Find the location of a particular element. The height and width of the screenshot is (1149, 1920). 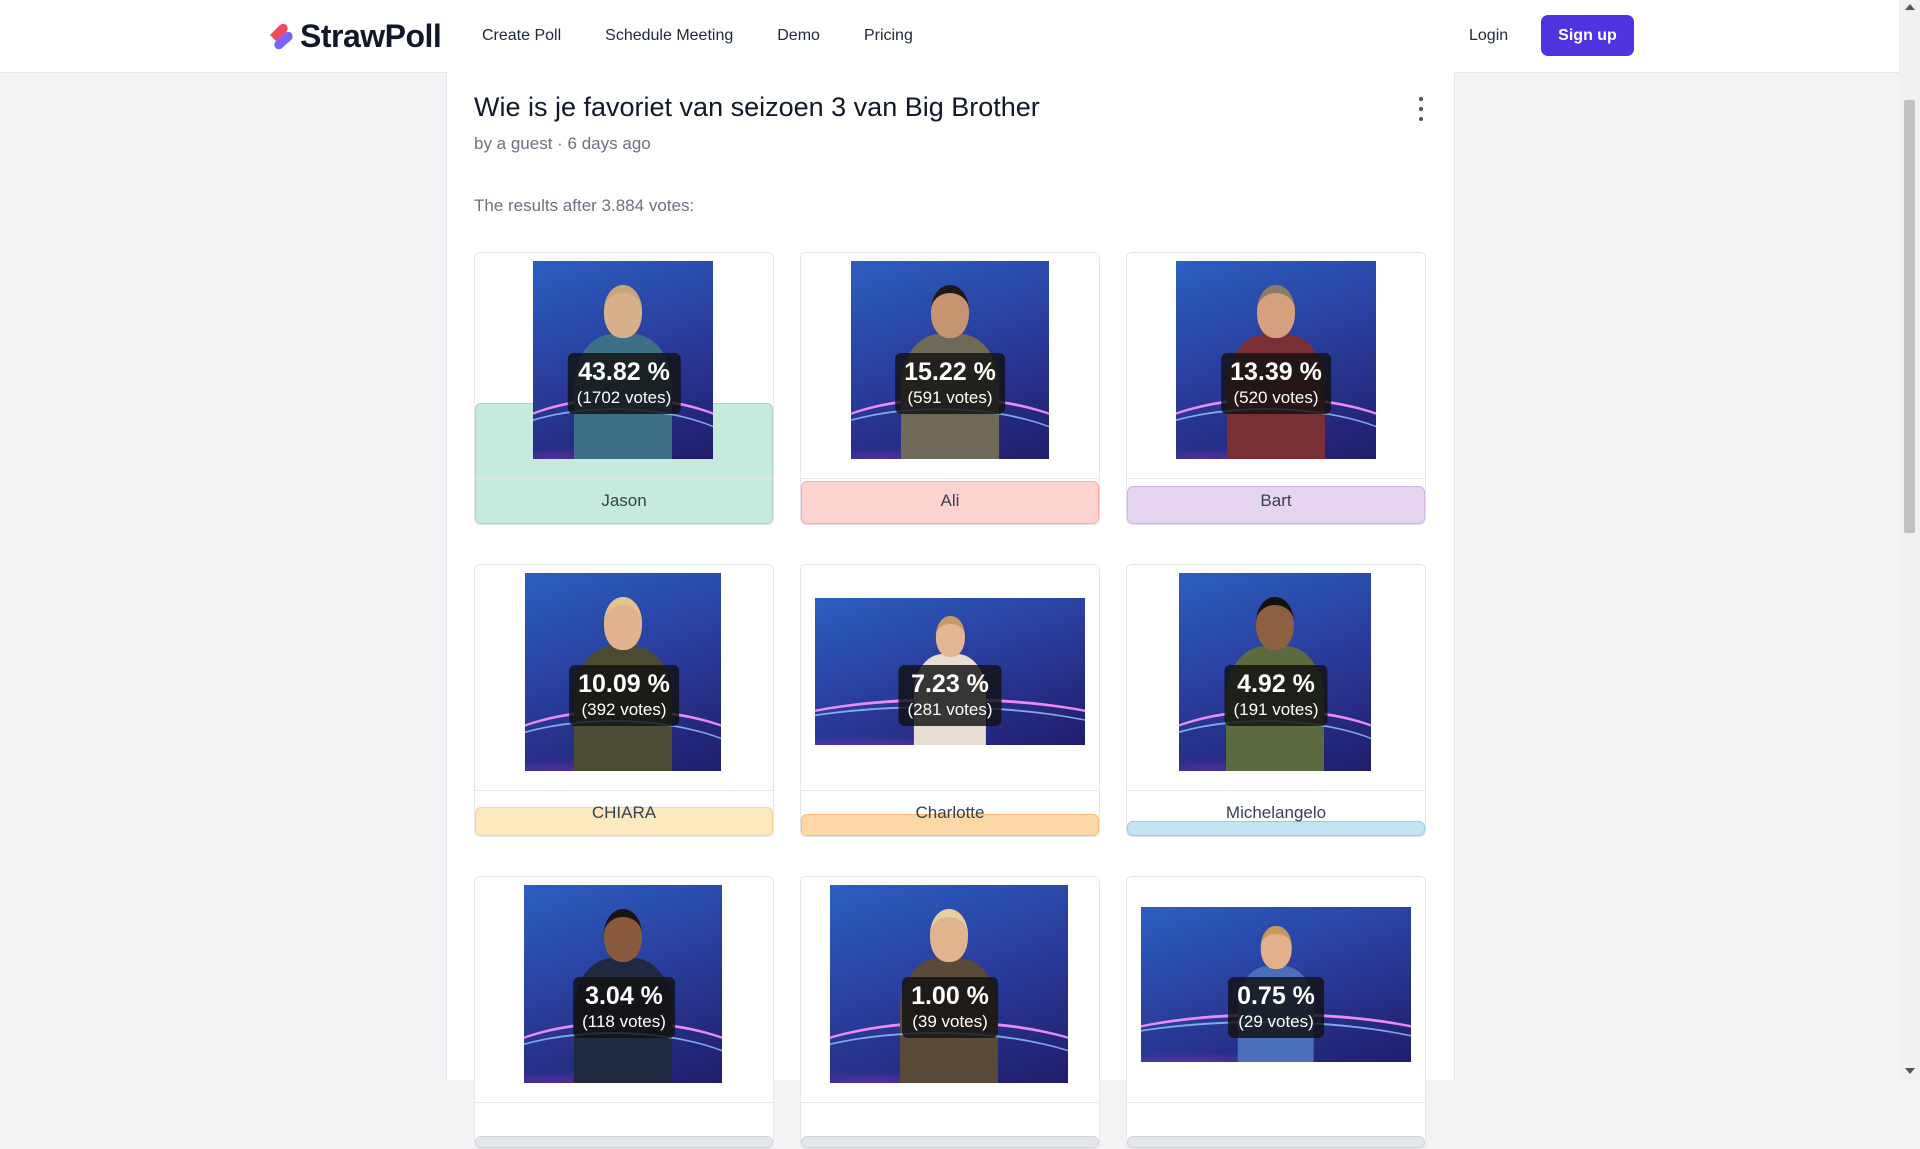

poll-option-tile: Bart 13.39 % (520 votes) is located at coordinates (1276, 388).